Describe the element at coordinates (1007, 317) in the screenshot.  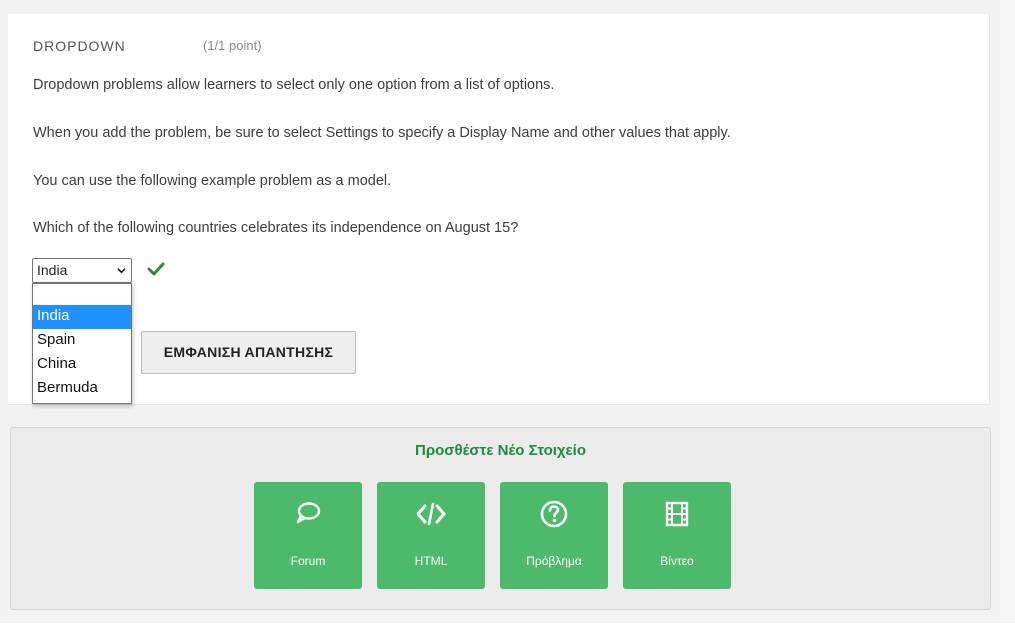
I see `page-right-strip` at that location.